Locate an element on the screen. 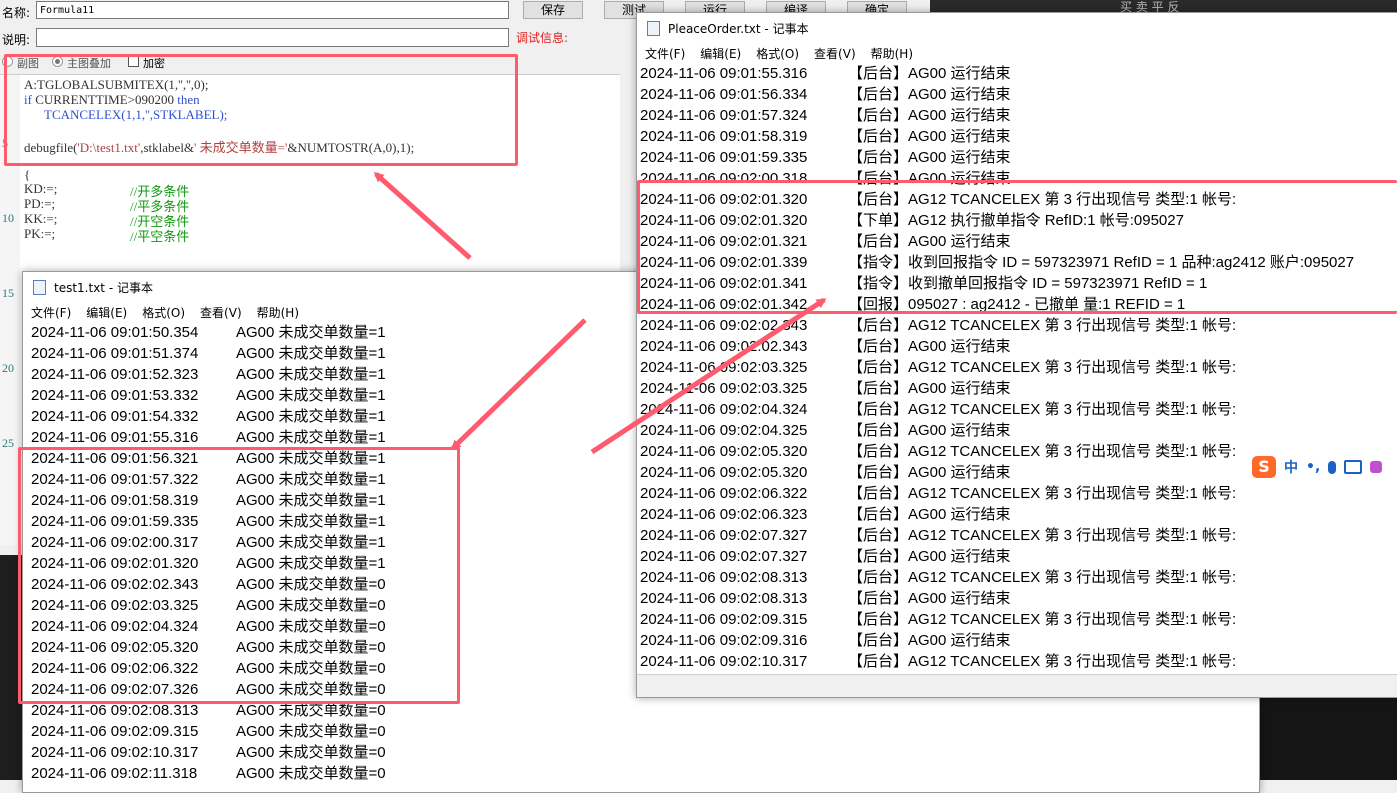 The height and width of the screenshot is (793, 1397). log-timestamp: 2024-11-06 09:01:58.319 is located at coordinates (724, 136).